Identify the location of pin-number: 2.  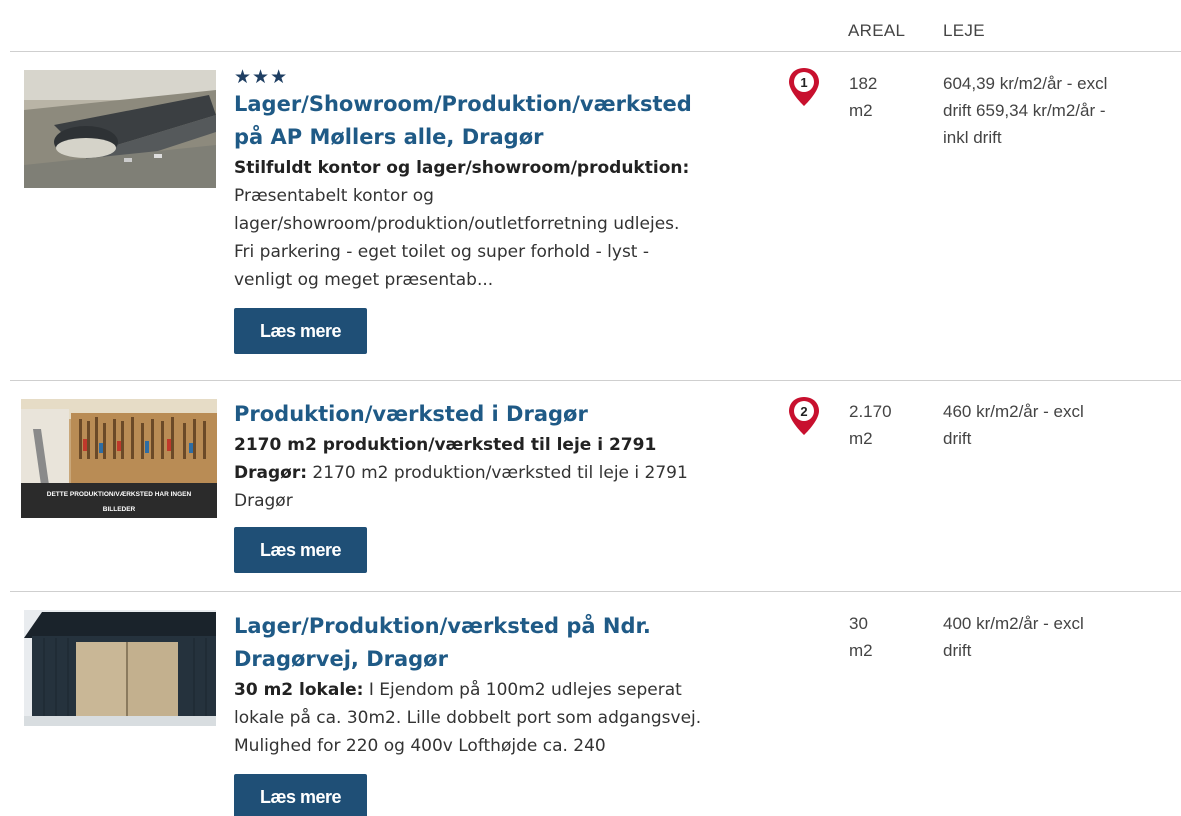
(803, 411).